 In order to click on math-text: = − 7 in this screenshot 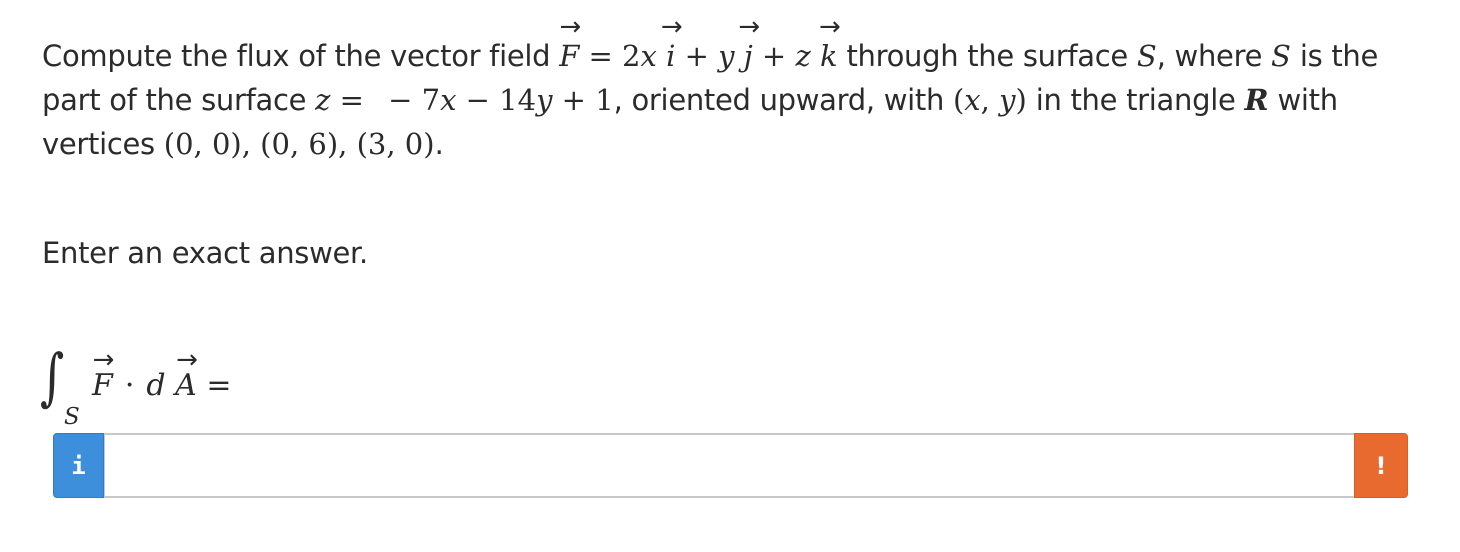, I will do `click(385, 100)`.